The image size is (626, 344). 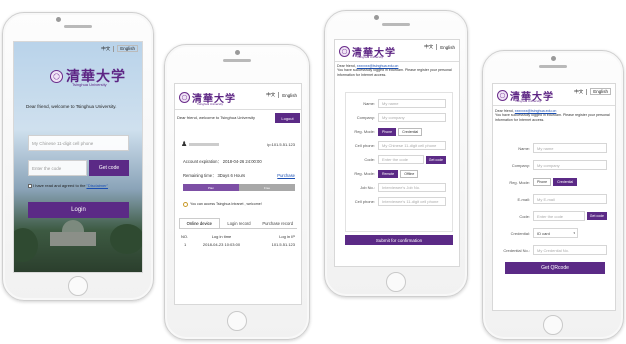 What do you see at coordinates (267, 187) in the screenshot?
I see `free-segment: Free` at bounding box center [267, 187].